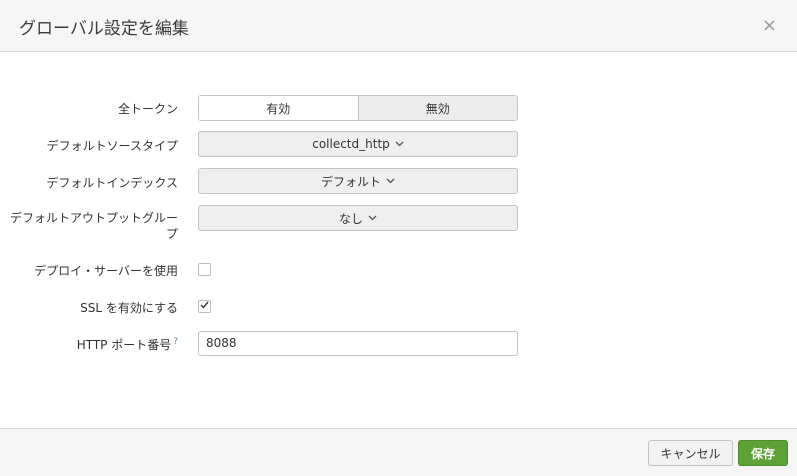 Image resolution: width=797 pixels, height=476 pixels. I want to click on default-output-group-value: なし, so click(350, 218).